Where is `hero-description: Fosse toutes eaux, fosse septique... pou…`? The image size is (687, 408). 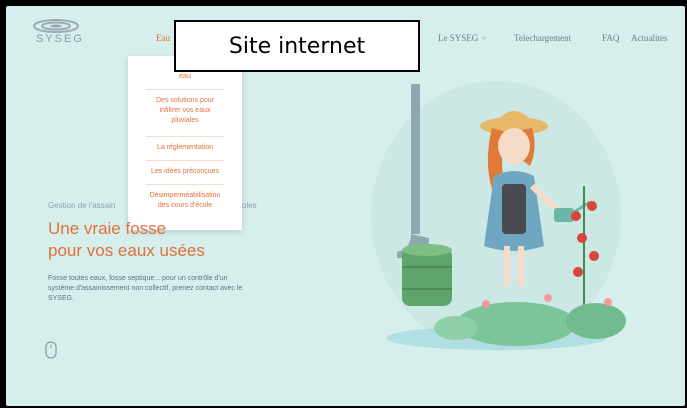 hero-description: Fosse toutes eaux, fosse septique... pou… is located at coordinates (155, 289).